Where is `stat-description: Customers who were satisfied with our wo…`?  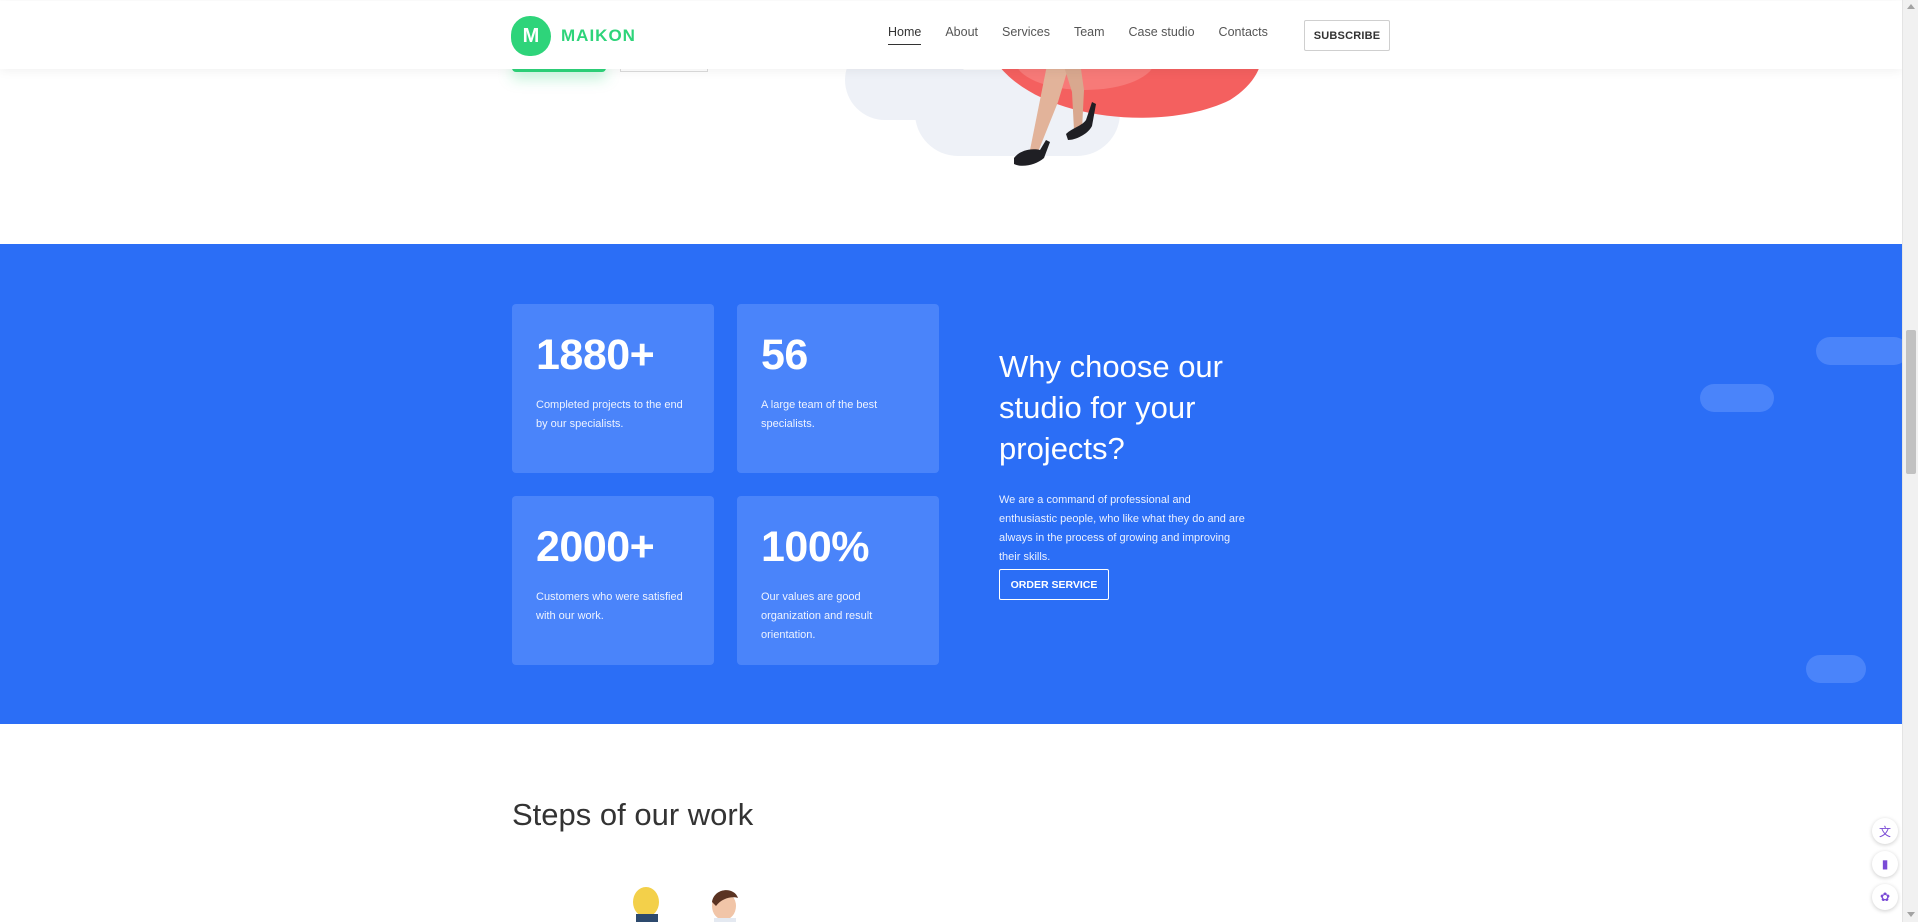
stat-description: Customers who were satisfied with our wo… is located at coordinates (609, 606).